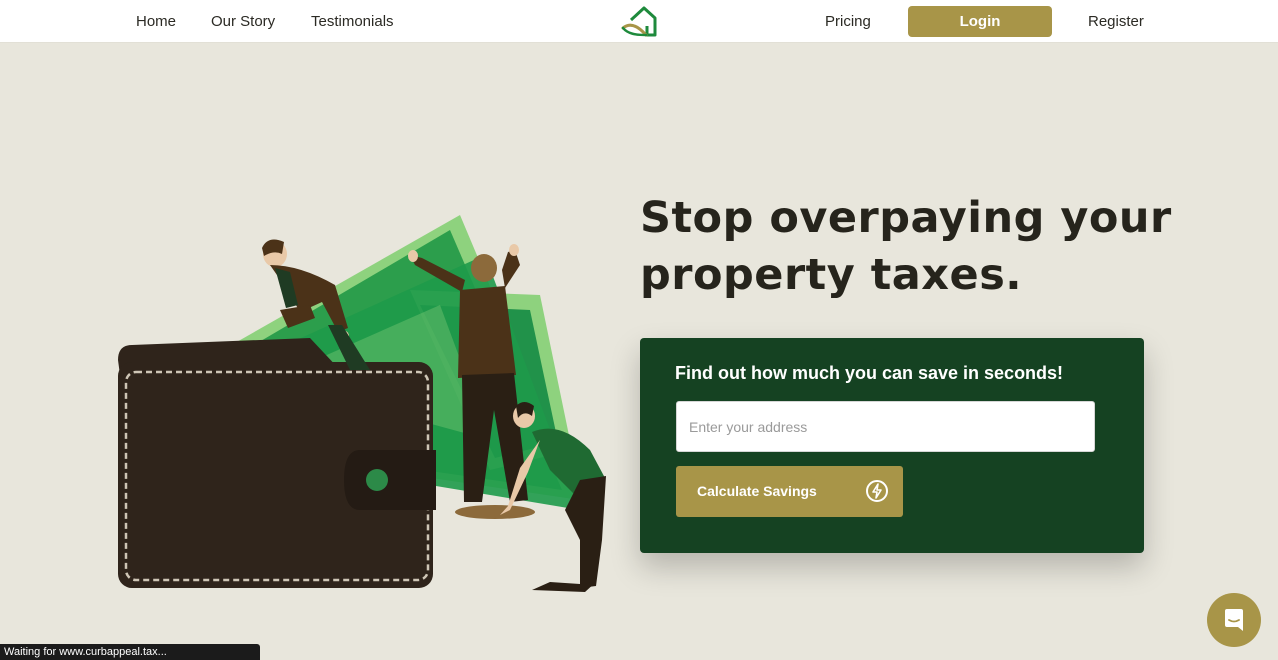 This screenshot has width=1278, height=660. Describe the element at coordinates (848, 21) in the screenshot. I see `nav-link-pricing: Pricing` at that location.